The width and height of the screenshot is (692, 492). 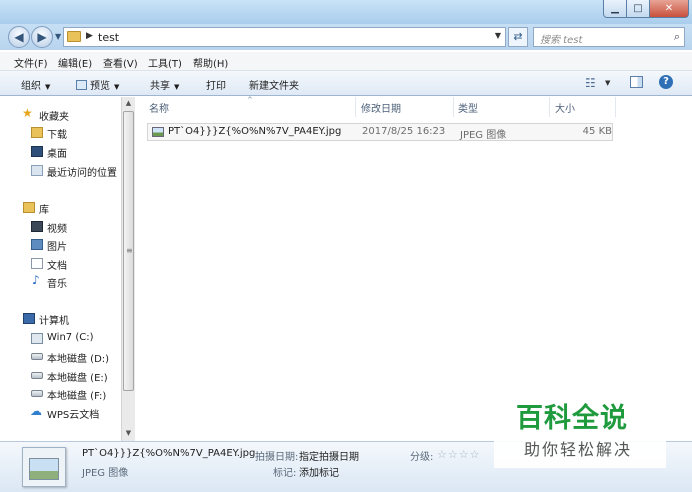 What do you see at coordinates (210, 62) in the screenshot?
I see `menu-help: 帮助(H)` at bounding box center [210, 62].